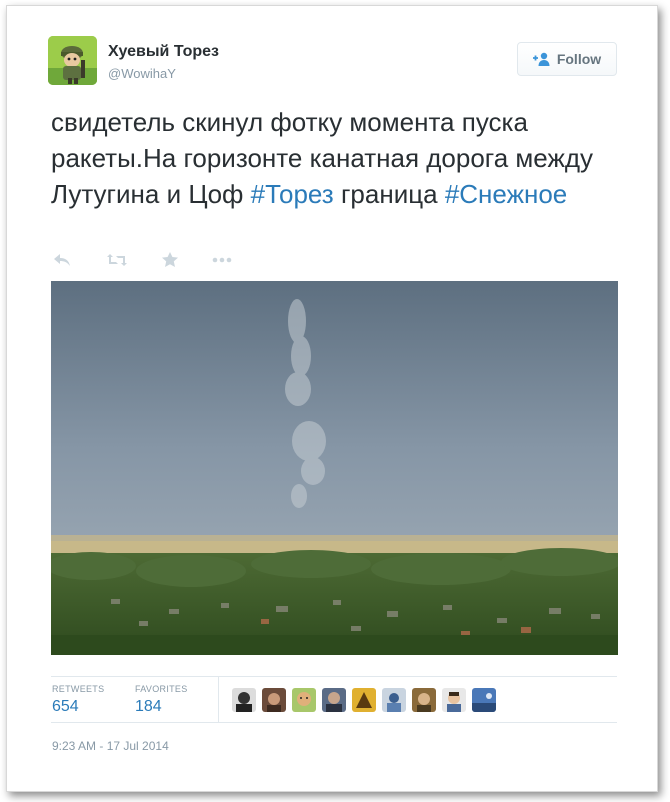  What do you see at coordinates (110, 746) in the screenshot?
I see `tweet-timestamp: 9:23 AM - 17 Jul 2014` at bounding box center [110, 746].